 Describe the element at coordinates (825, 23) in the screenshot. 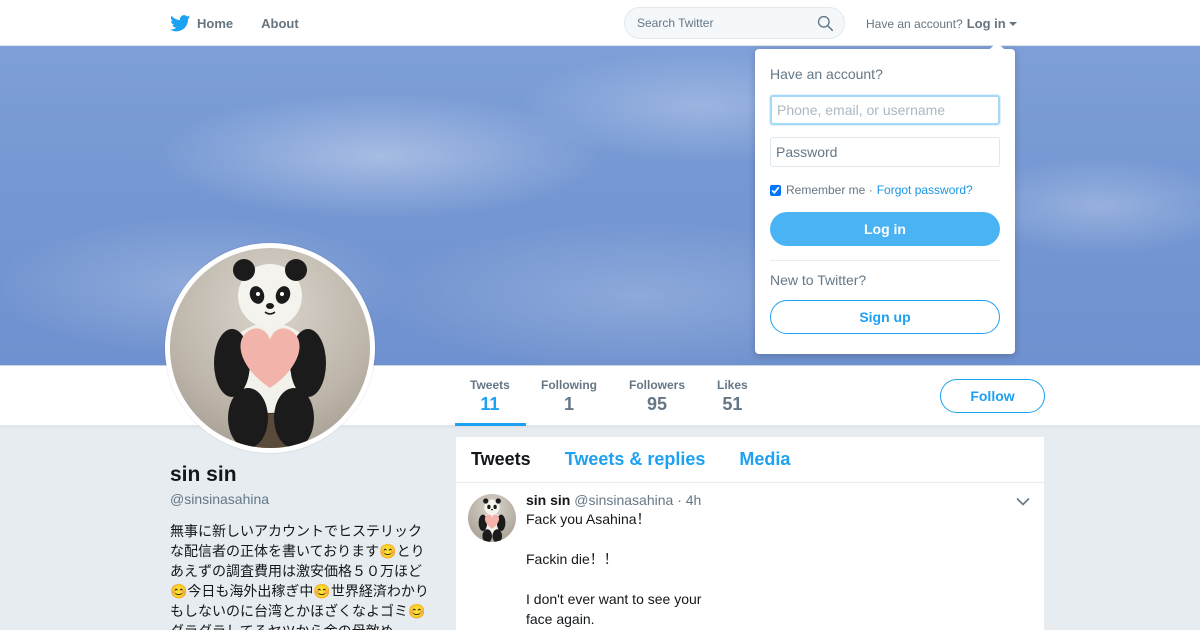

I see `search-icon` at that location.